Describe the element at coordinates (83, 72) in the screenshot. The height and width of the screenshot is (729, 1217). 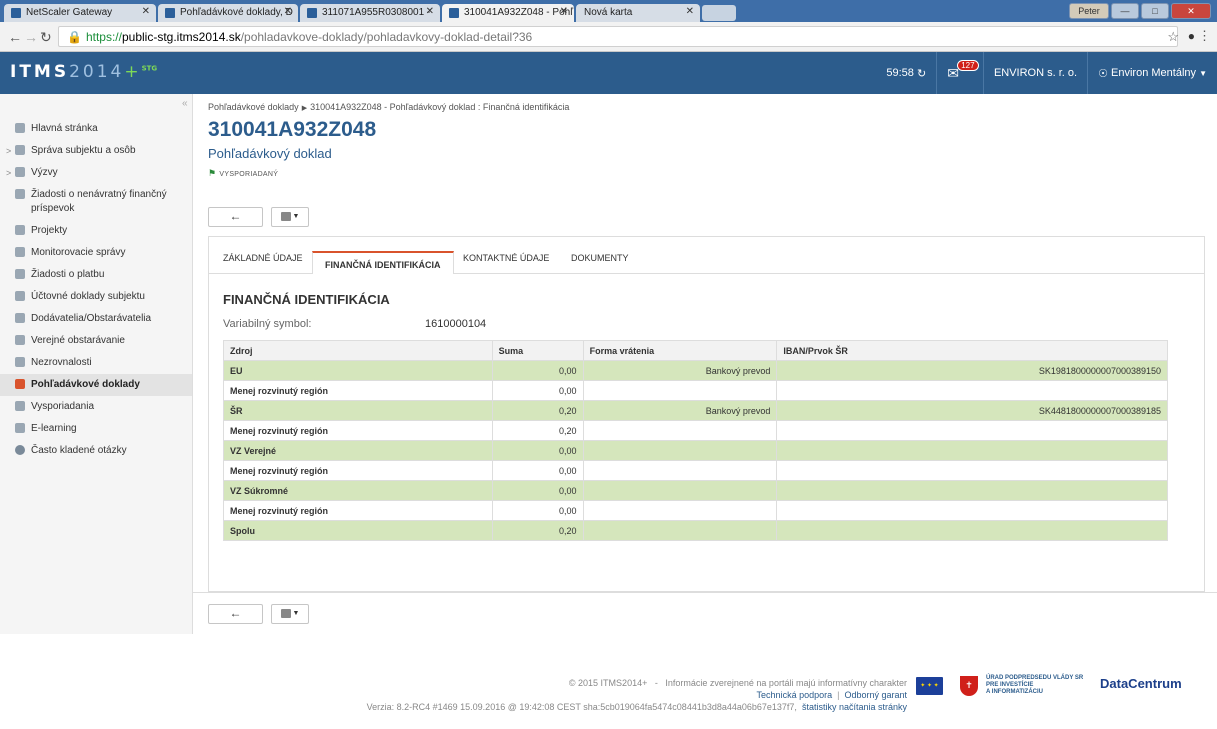
I see `itms-logo: ITMS2014+STG` at that location.